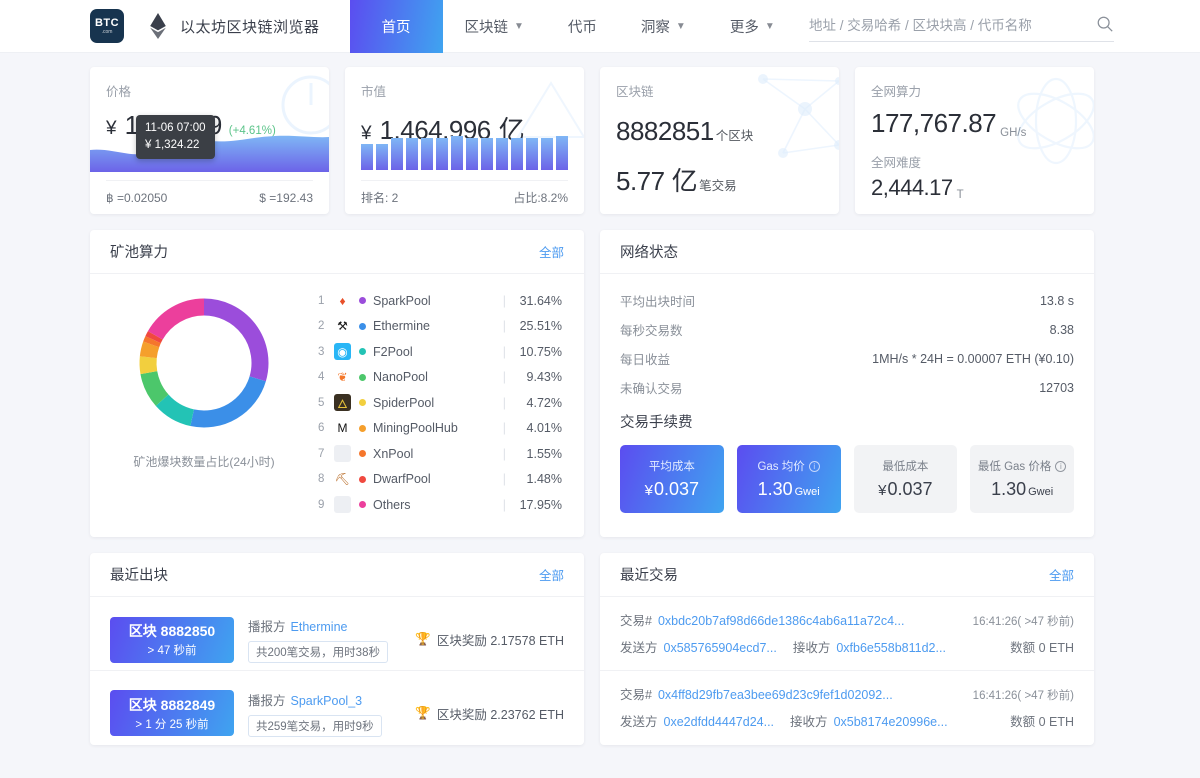 The width and height of the screenshot is (1200, 778). Describe the element at coordinates (393, 453) in the screenshot. I see `pool-name: XnPool` at that location.